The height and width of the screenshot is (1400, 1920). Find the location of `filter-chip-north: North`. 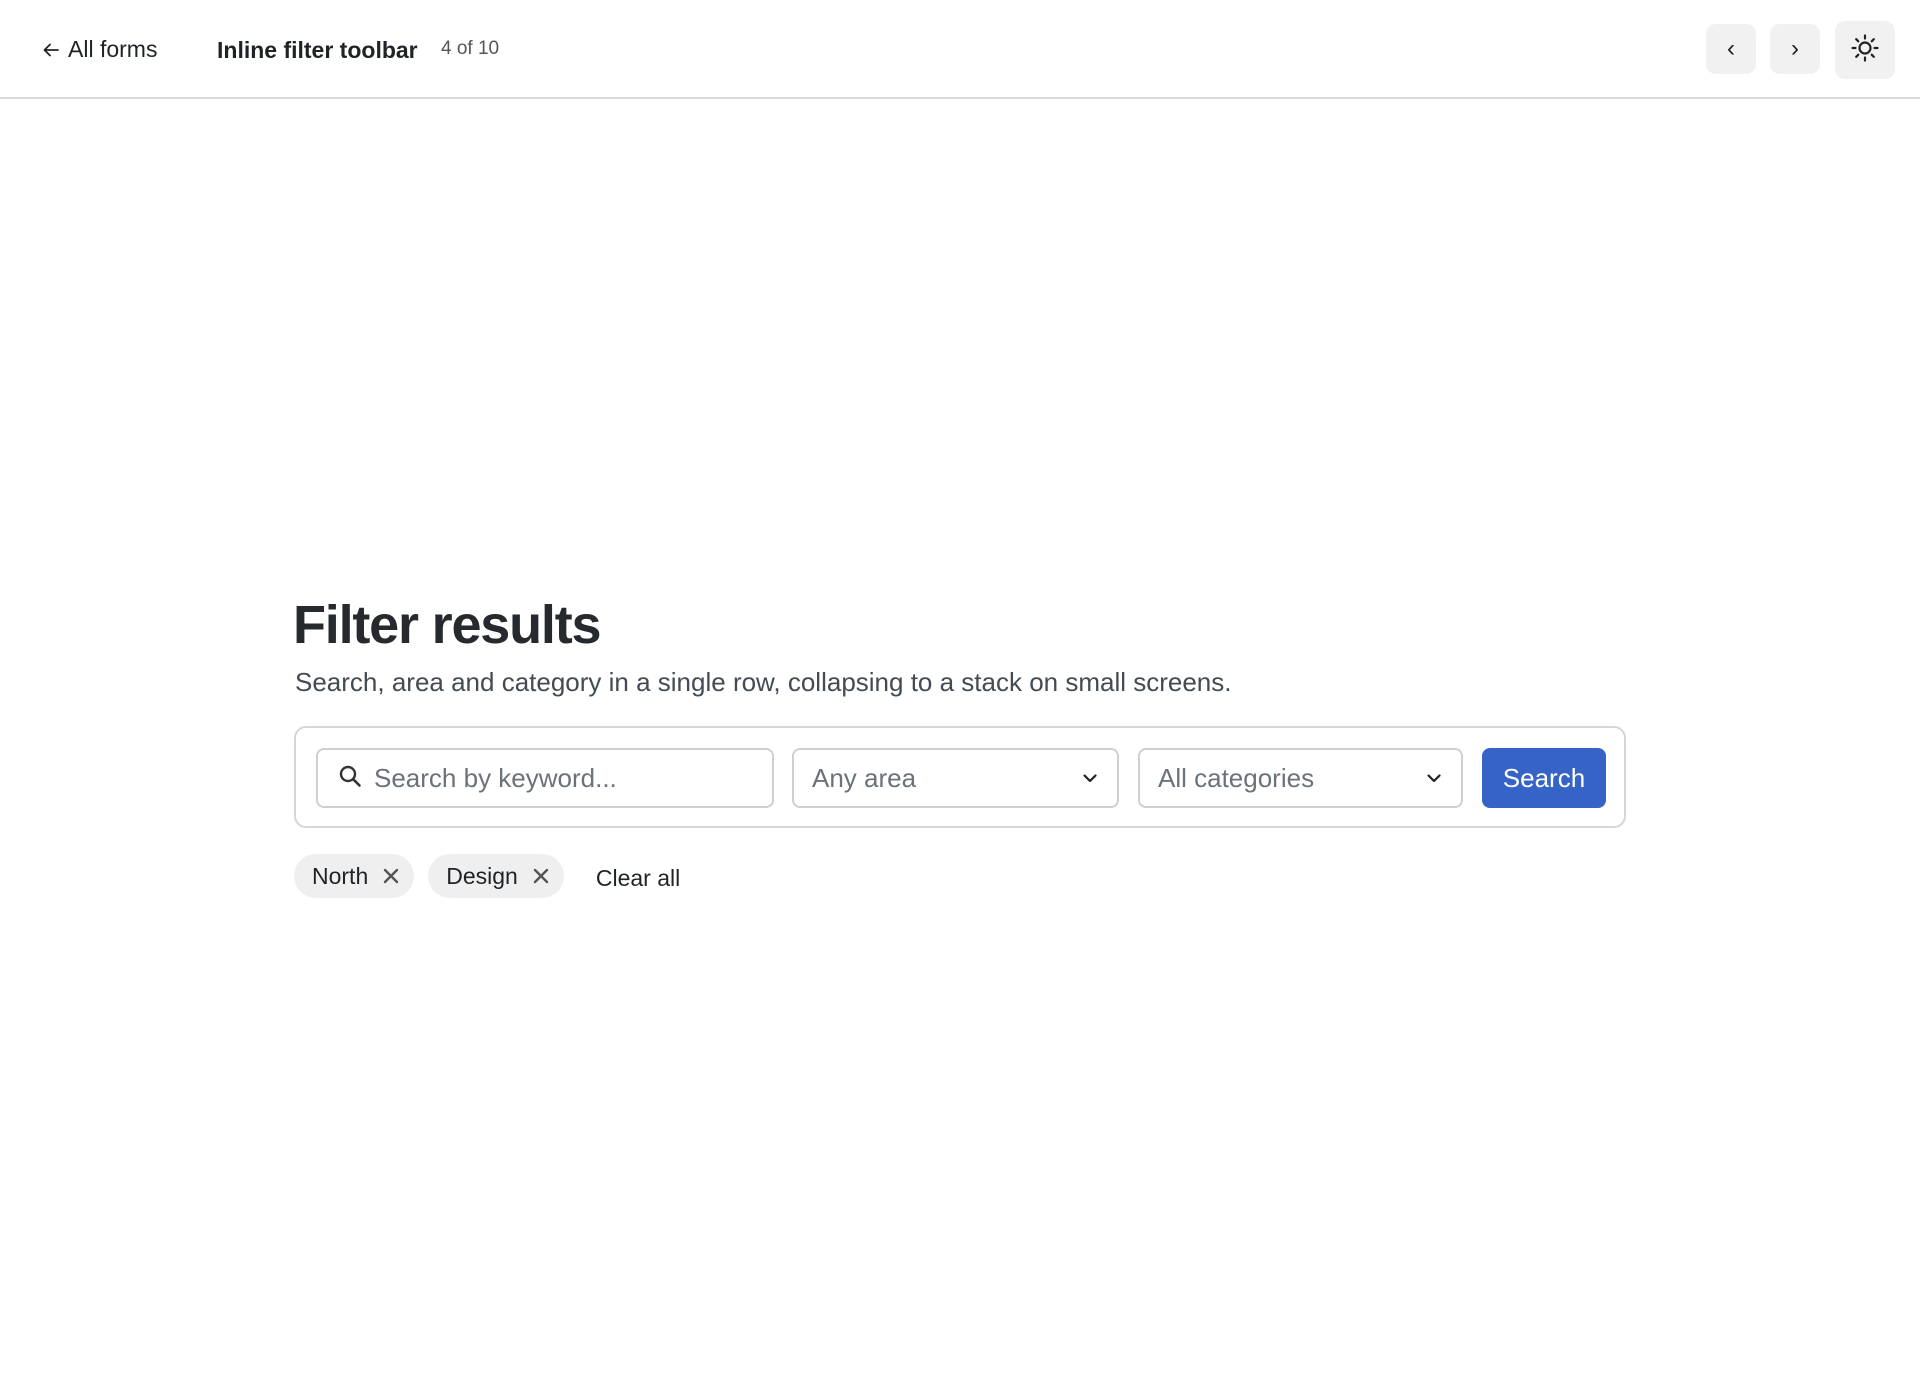

filter-chip-north: North is located at coordinates (354, 876).